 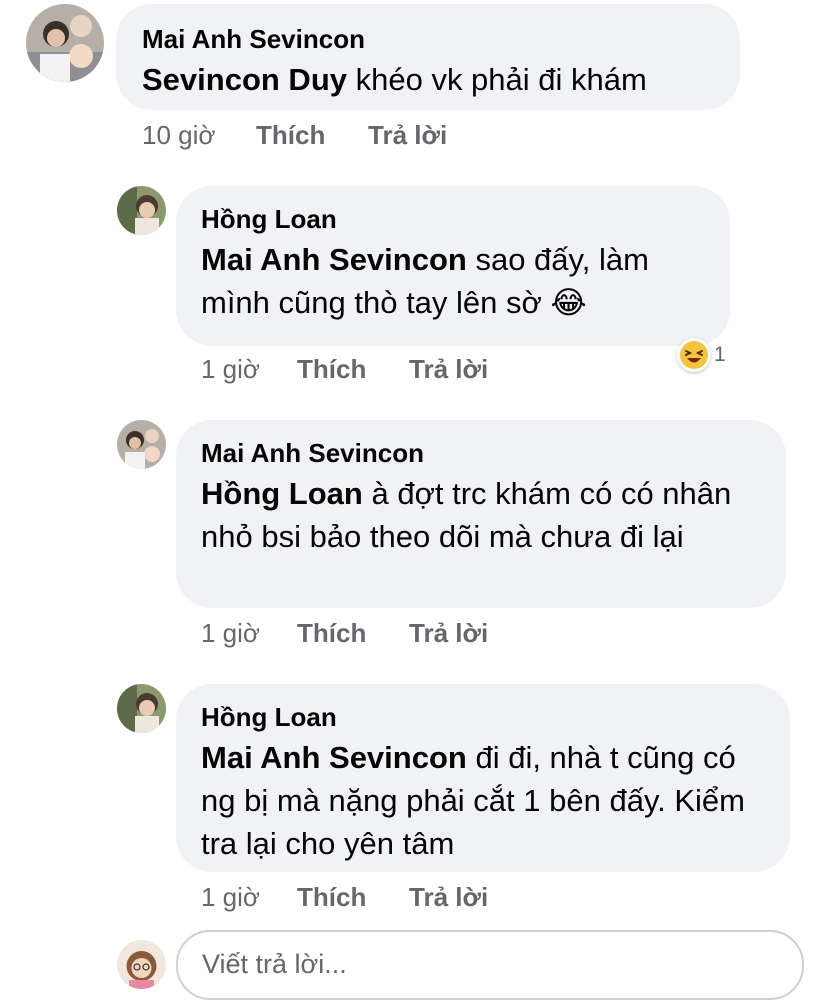 What do you see at coordinates (694, 355) in the screenshot?
I see `laughing-face-icon` at bounding box center [694, 355].